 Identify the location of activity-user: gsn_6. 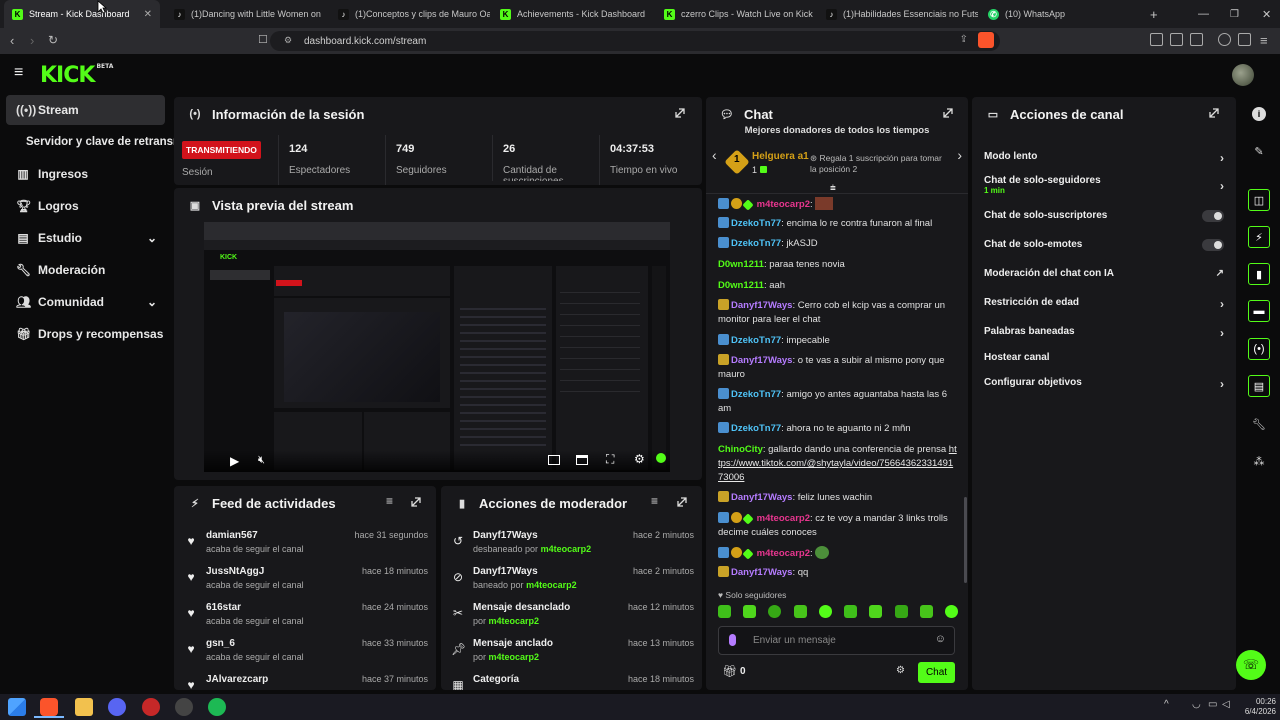
(220, 643).